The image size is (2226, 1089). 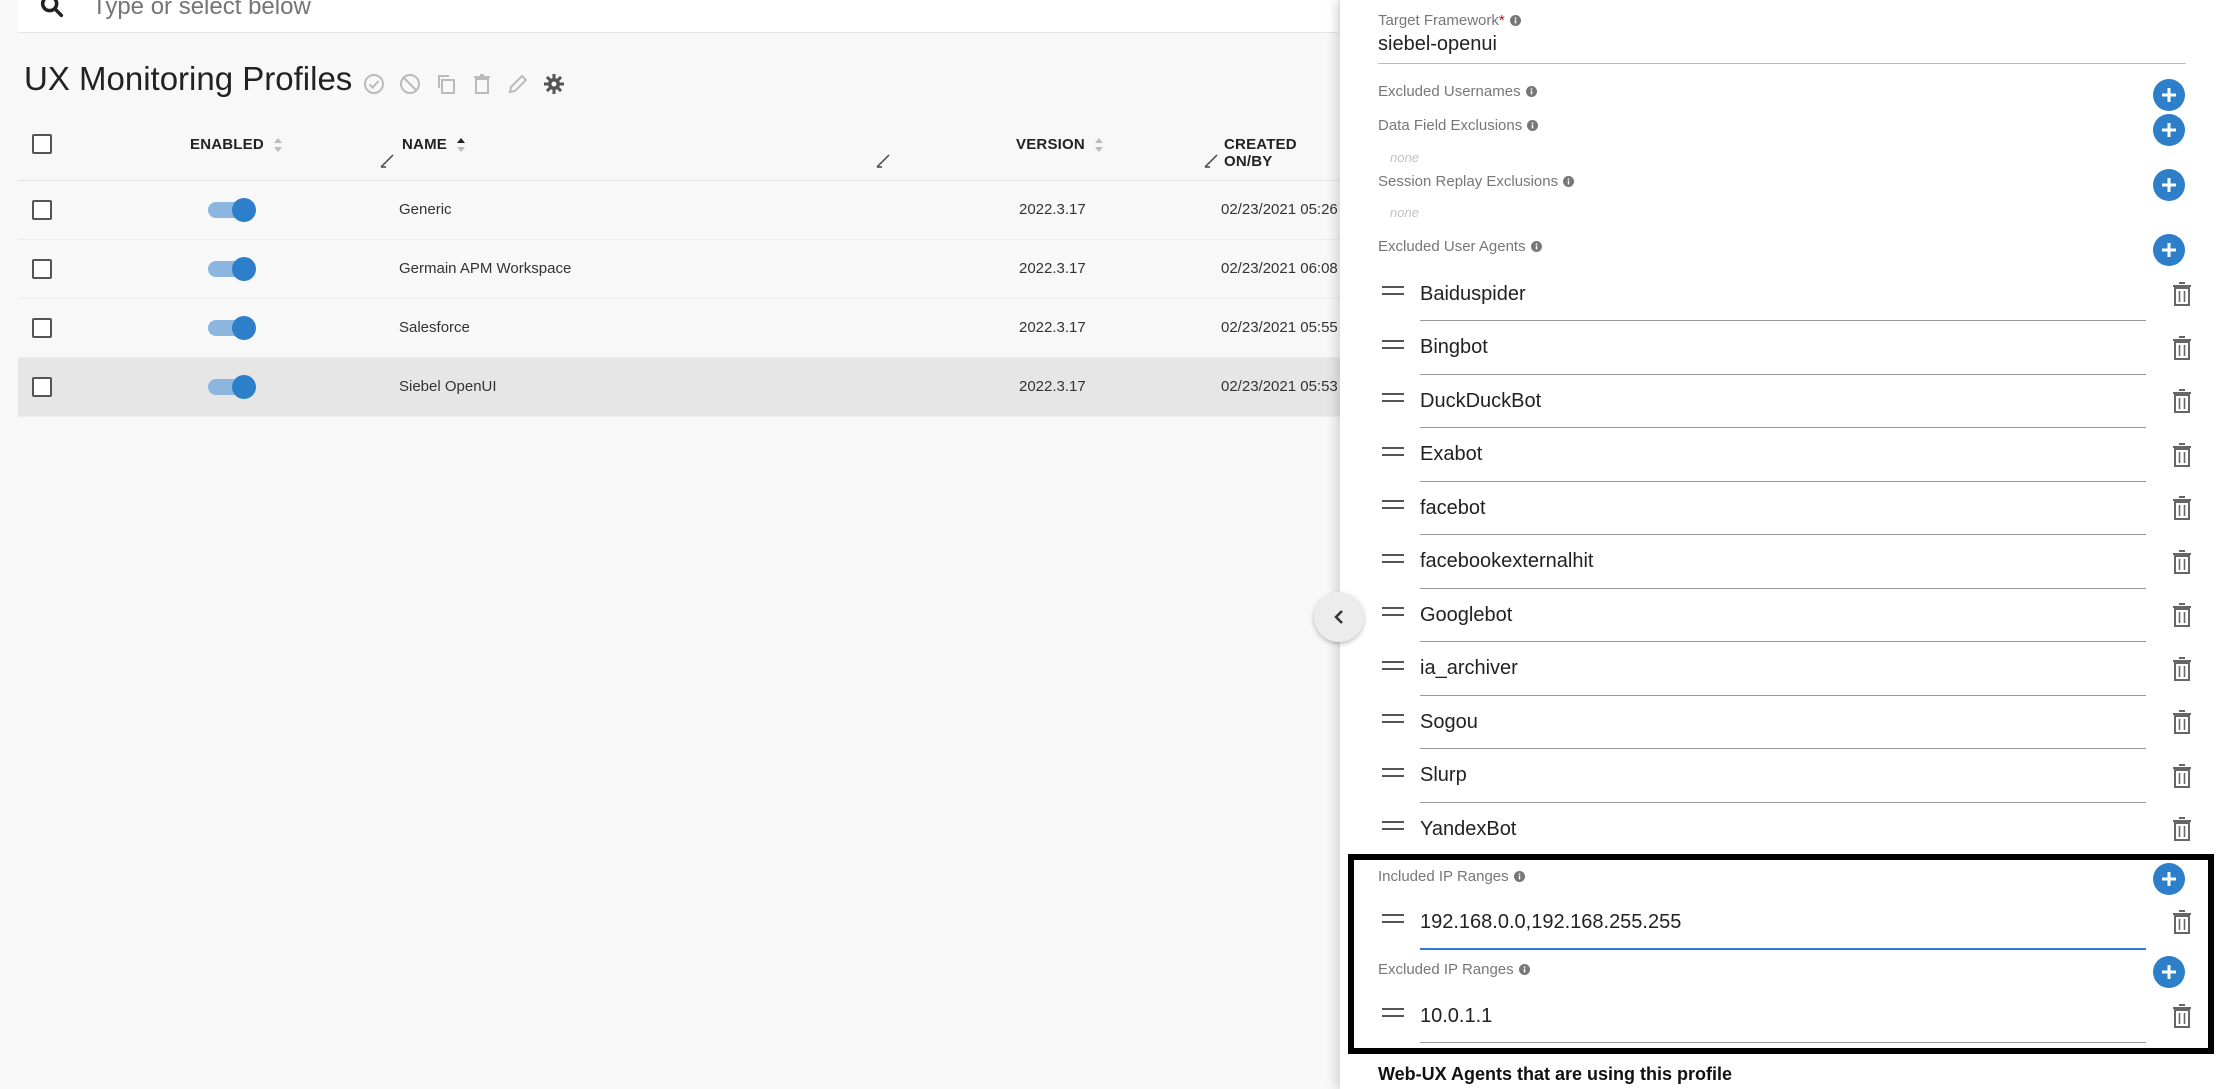 What do you see at coordinates (1452, 246) in the screenshot?
I see `excluded-user-agents-label-text: Excluded User Agents` at bounding box center [1452, 246].